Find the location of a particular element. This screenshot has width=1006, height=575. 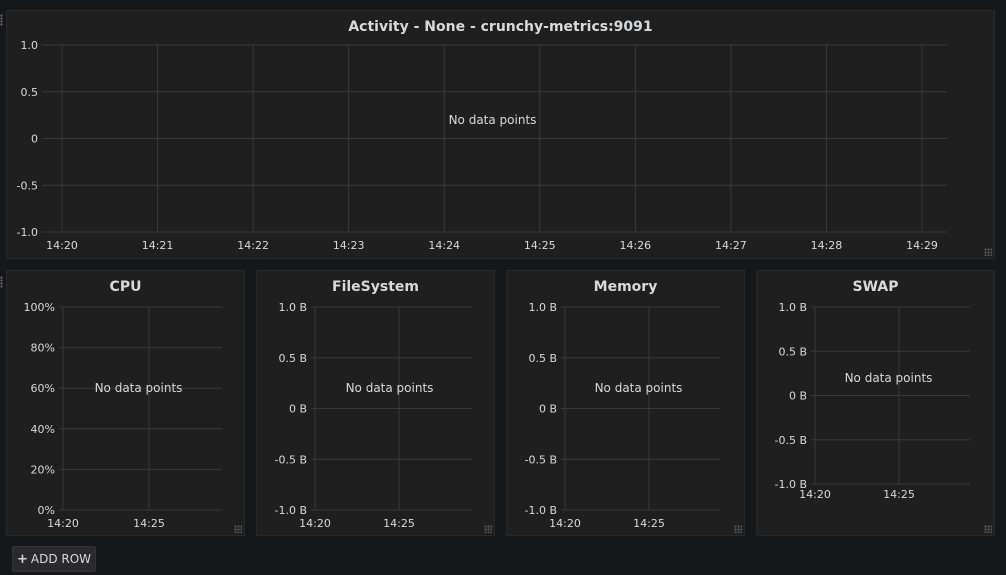

x-tick-label: 14:21 is located at coordinates (158, 245).